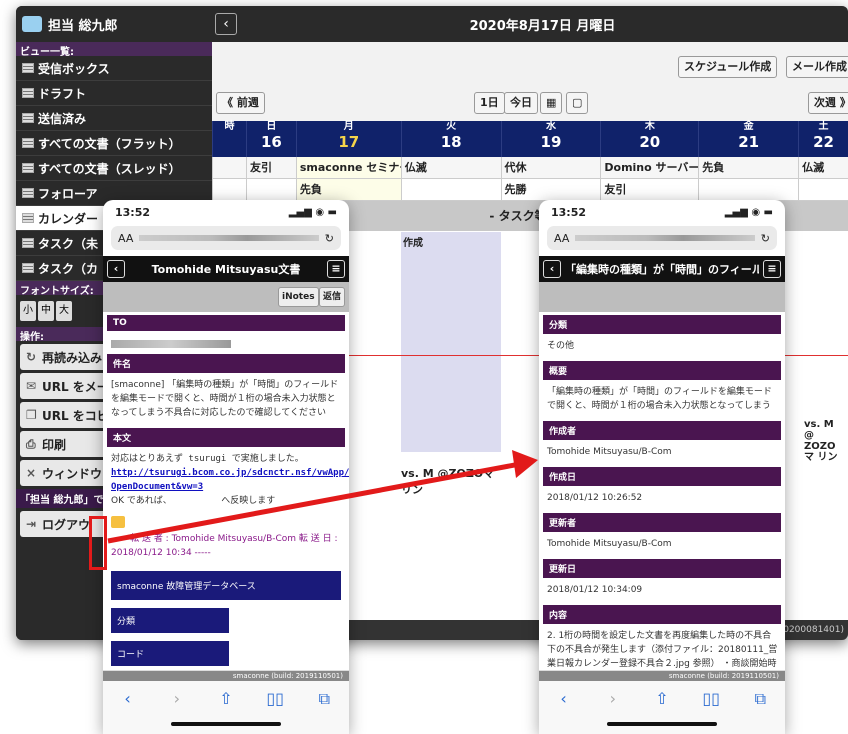 This screenshot has height=734, width=848. Describe the element at coordinates (62, 118) in the screenshot. I see `sidebar-item-label: 送信済み` at that location.